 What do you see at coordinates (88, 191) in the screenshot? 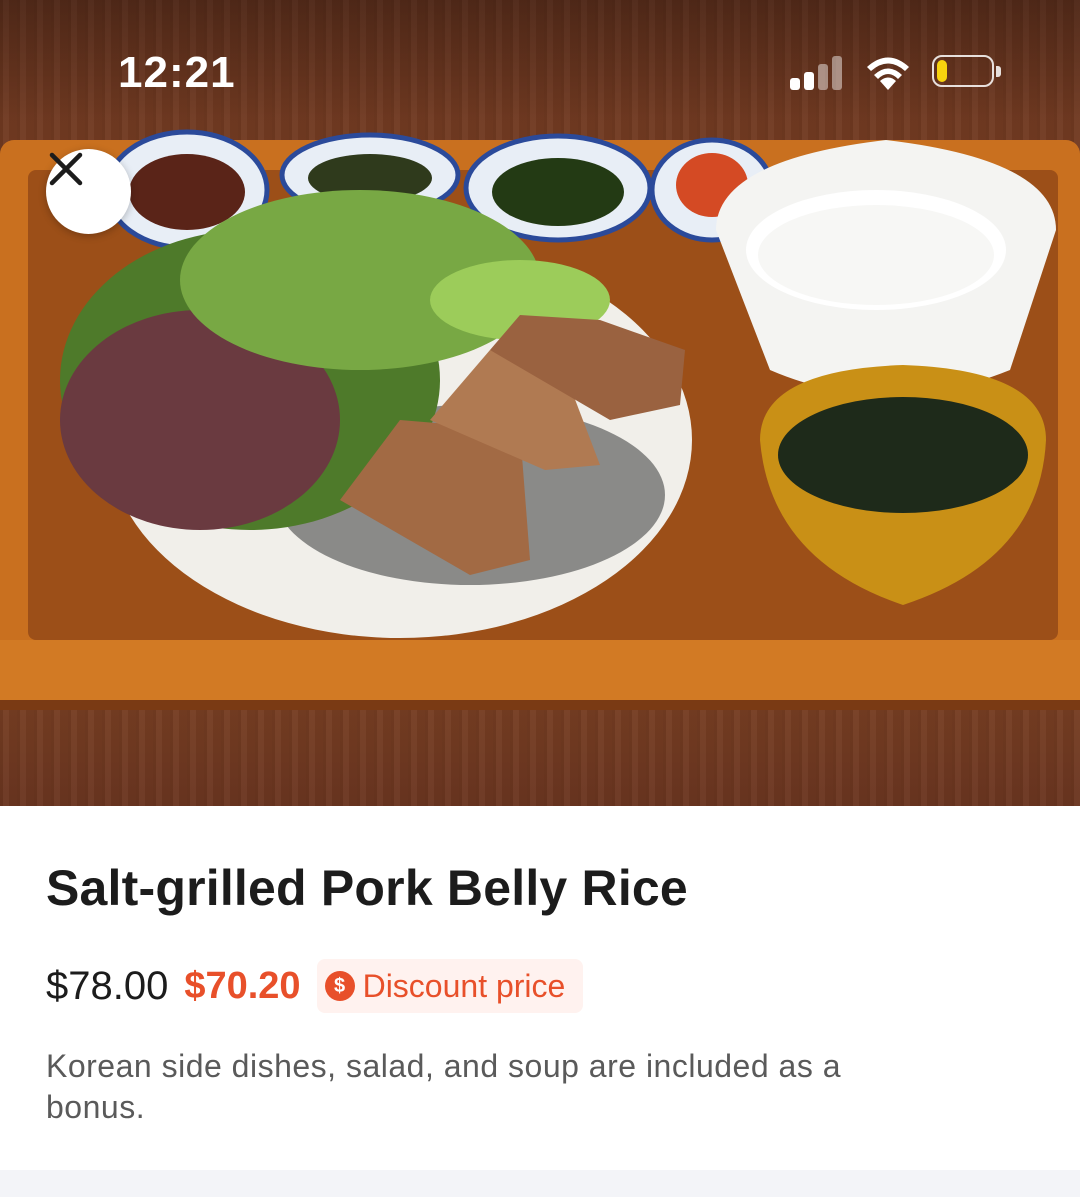
I see `close-button` at bounding box center [88, 191].